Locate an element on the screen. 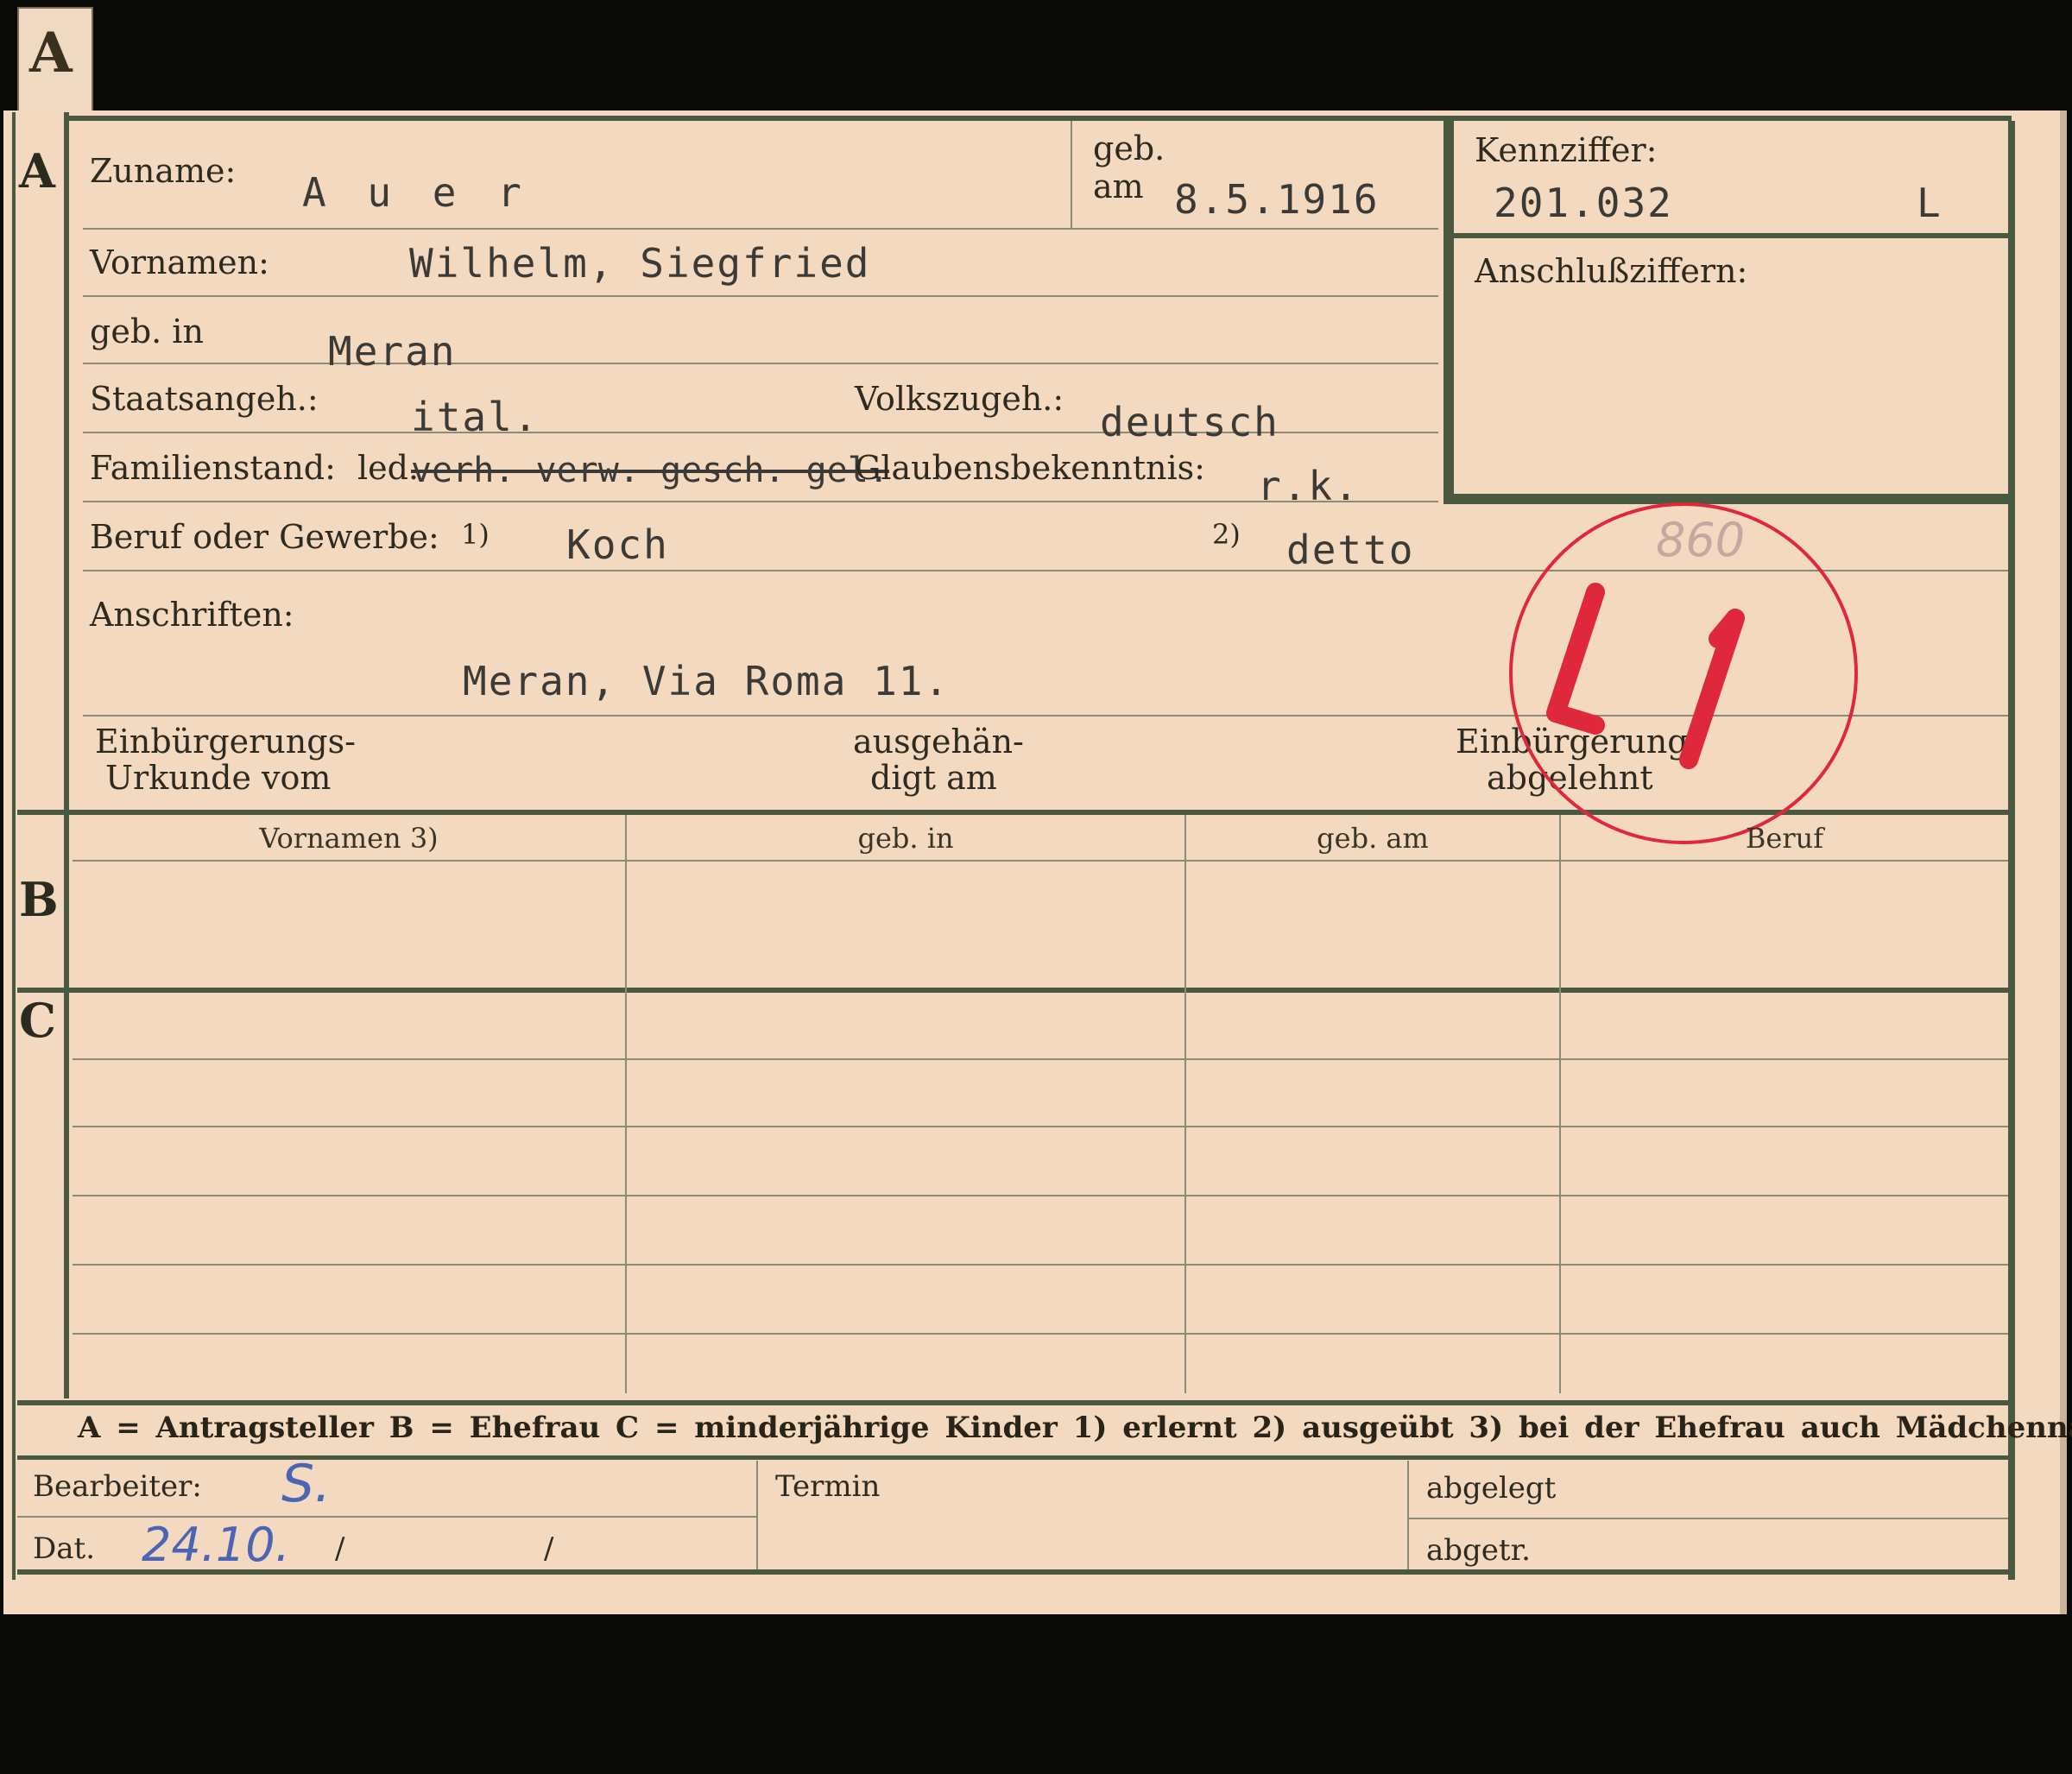 Image resolution: width=2072 pixels, height=1774 pixels. section-c-rule is located at coordinates (1014, 990).